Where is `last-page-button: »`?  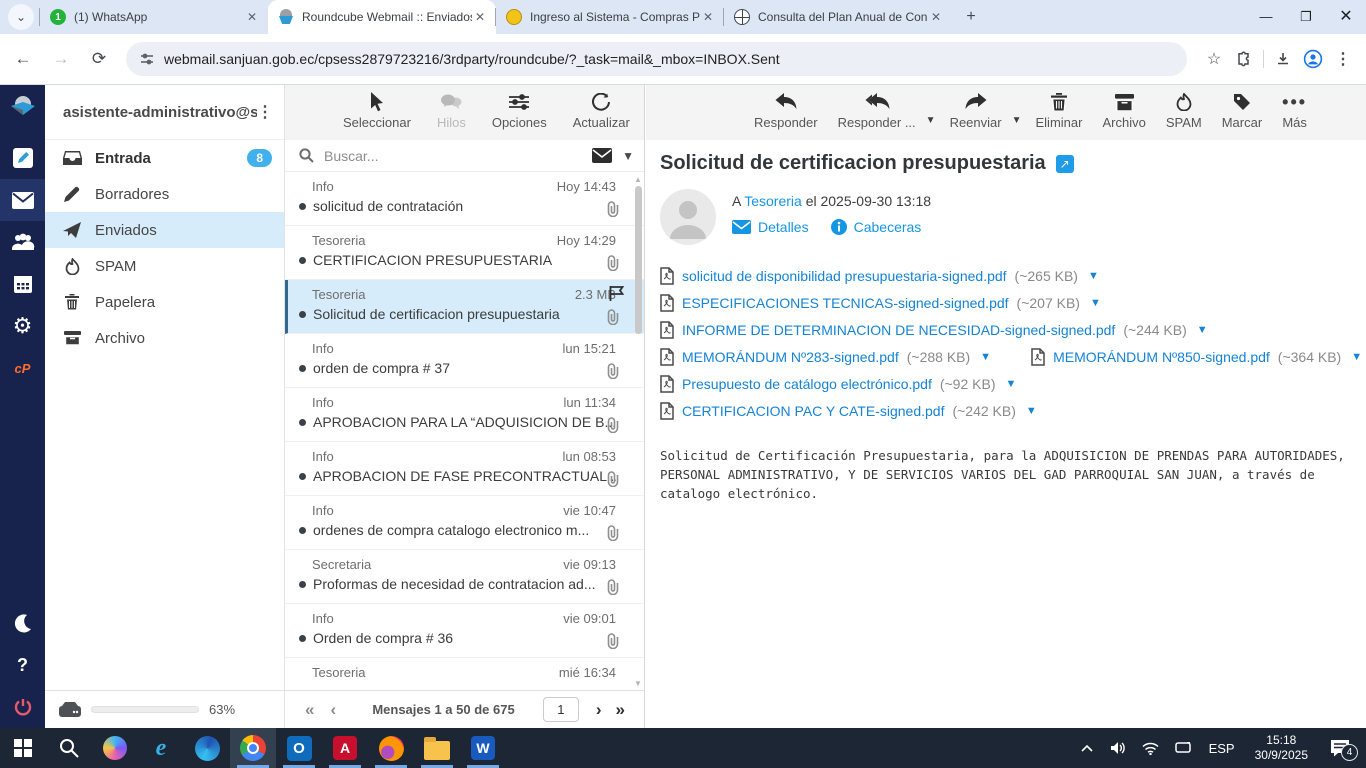
last-page-button: » is located at coordinates (620, 710).